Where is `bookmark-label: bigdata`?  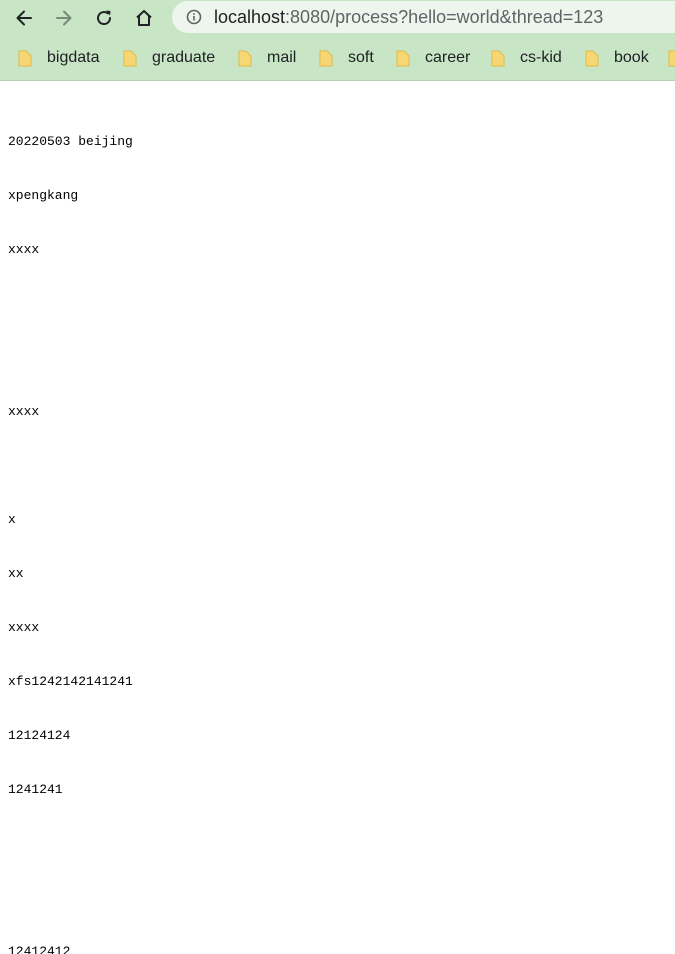
bookmark-label: bigdata is located at coordinates (73, 57).